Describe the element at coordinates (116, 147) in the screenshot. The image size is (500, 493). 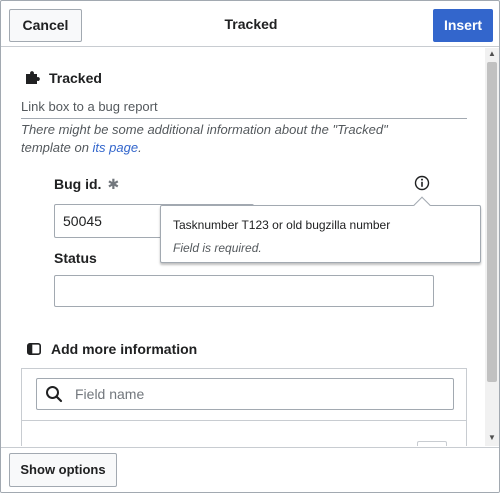
I see `template-page-link: its page` at that location.